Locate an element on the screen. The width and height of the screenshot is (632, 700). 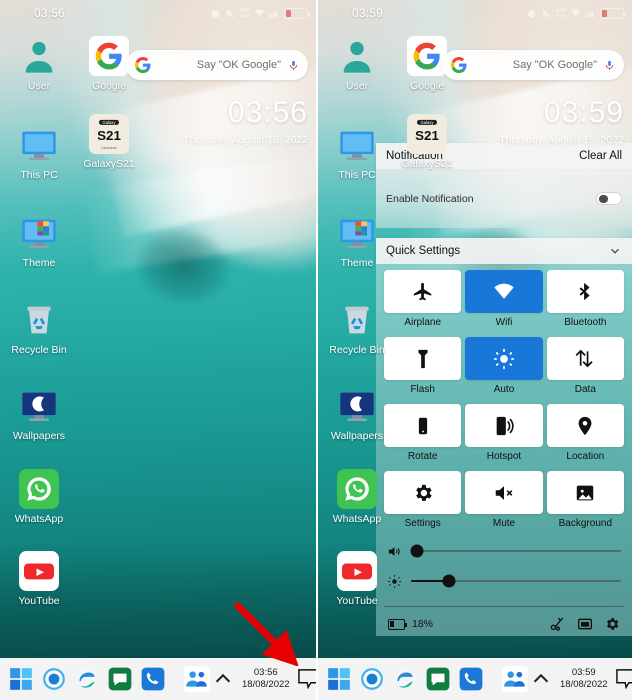
brightness-slider-track is located at coordinates (516, 581).